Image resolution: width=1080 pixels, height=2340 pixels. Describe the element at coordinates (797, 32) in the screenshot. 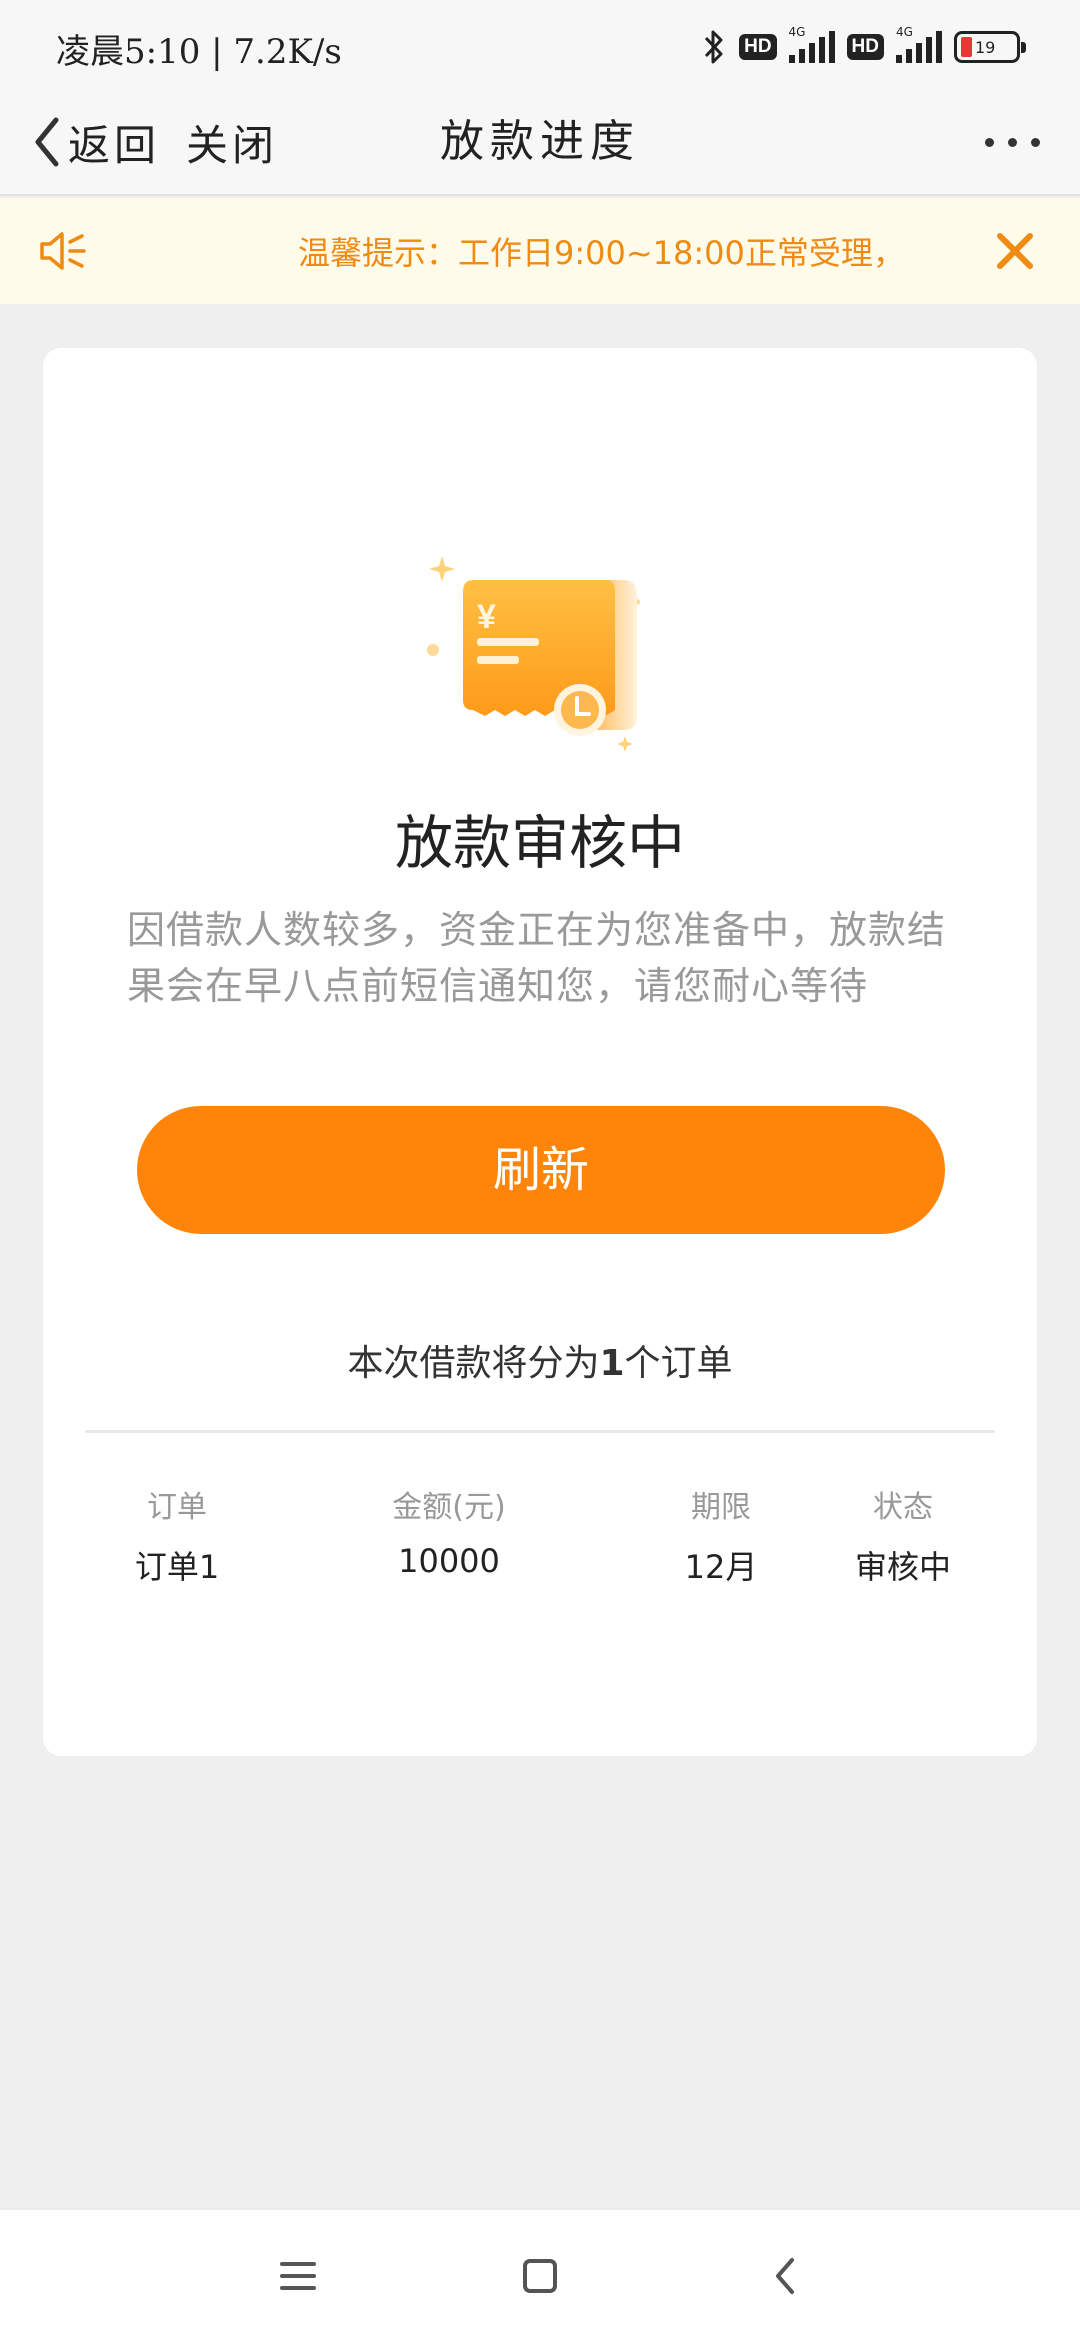

I see `network-type: 4G` at that location.